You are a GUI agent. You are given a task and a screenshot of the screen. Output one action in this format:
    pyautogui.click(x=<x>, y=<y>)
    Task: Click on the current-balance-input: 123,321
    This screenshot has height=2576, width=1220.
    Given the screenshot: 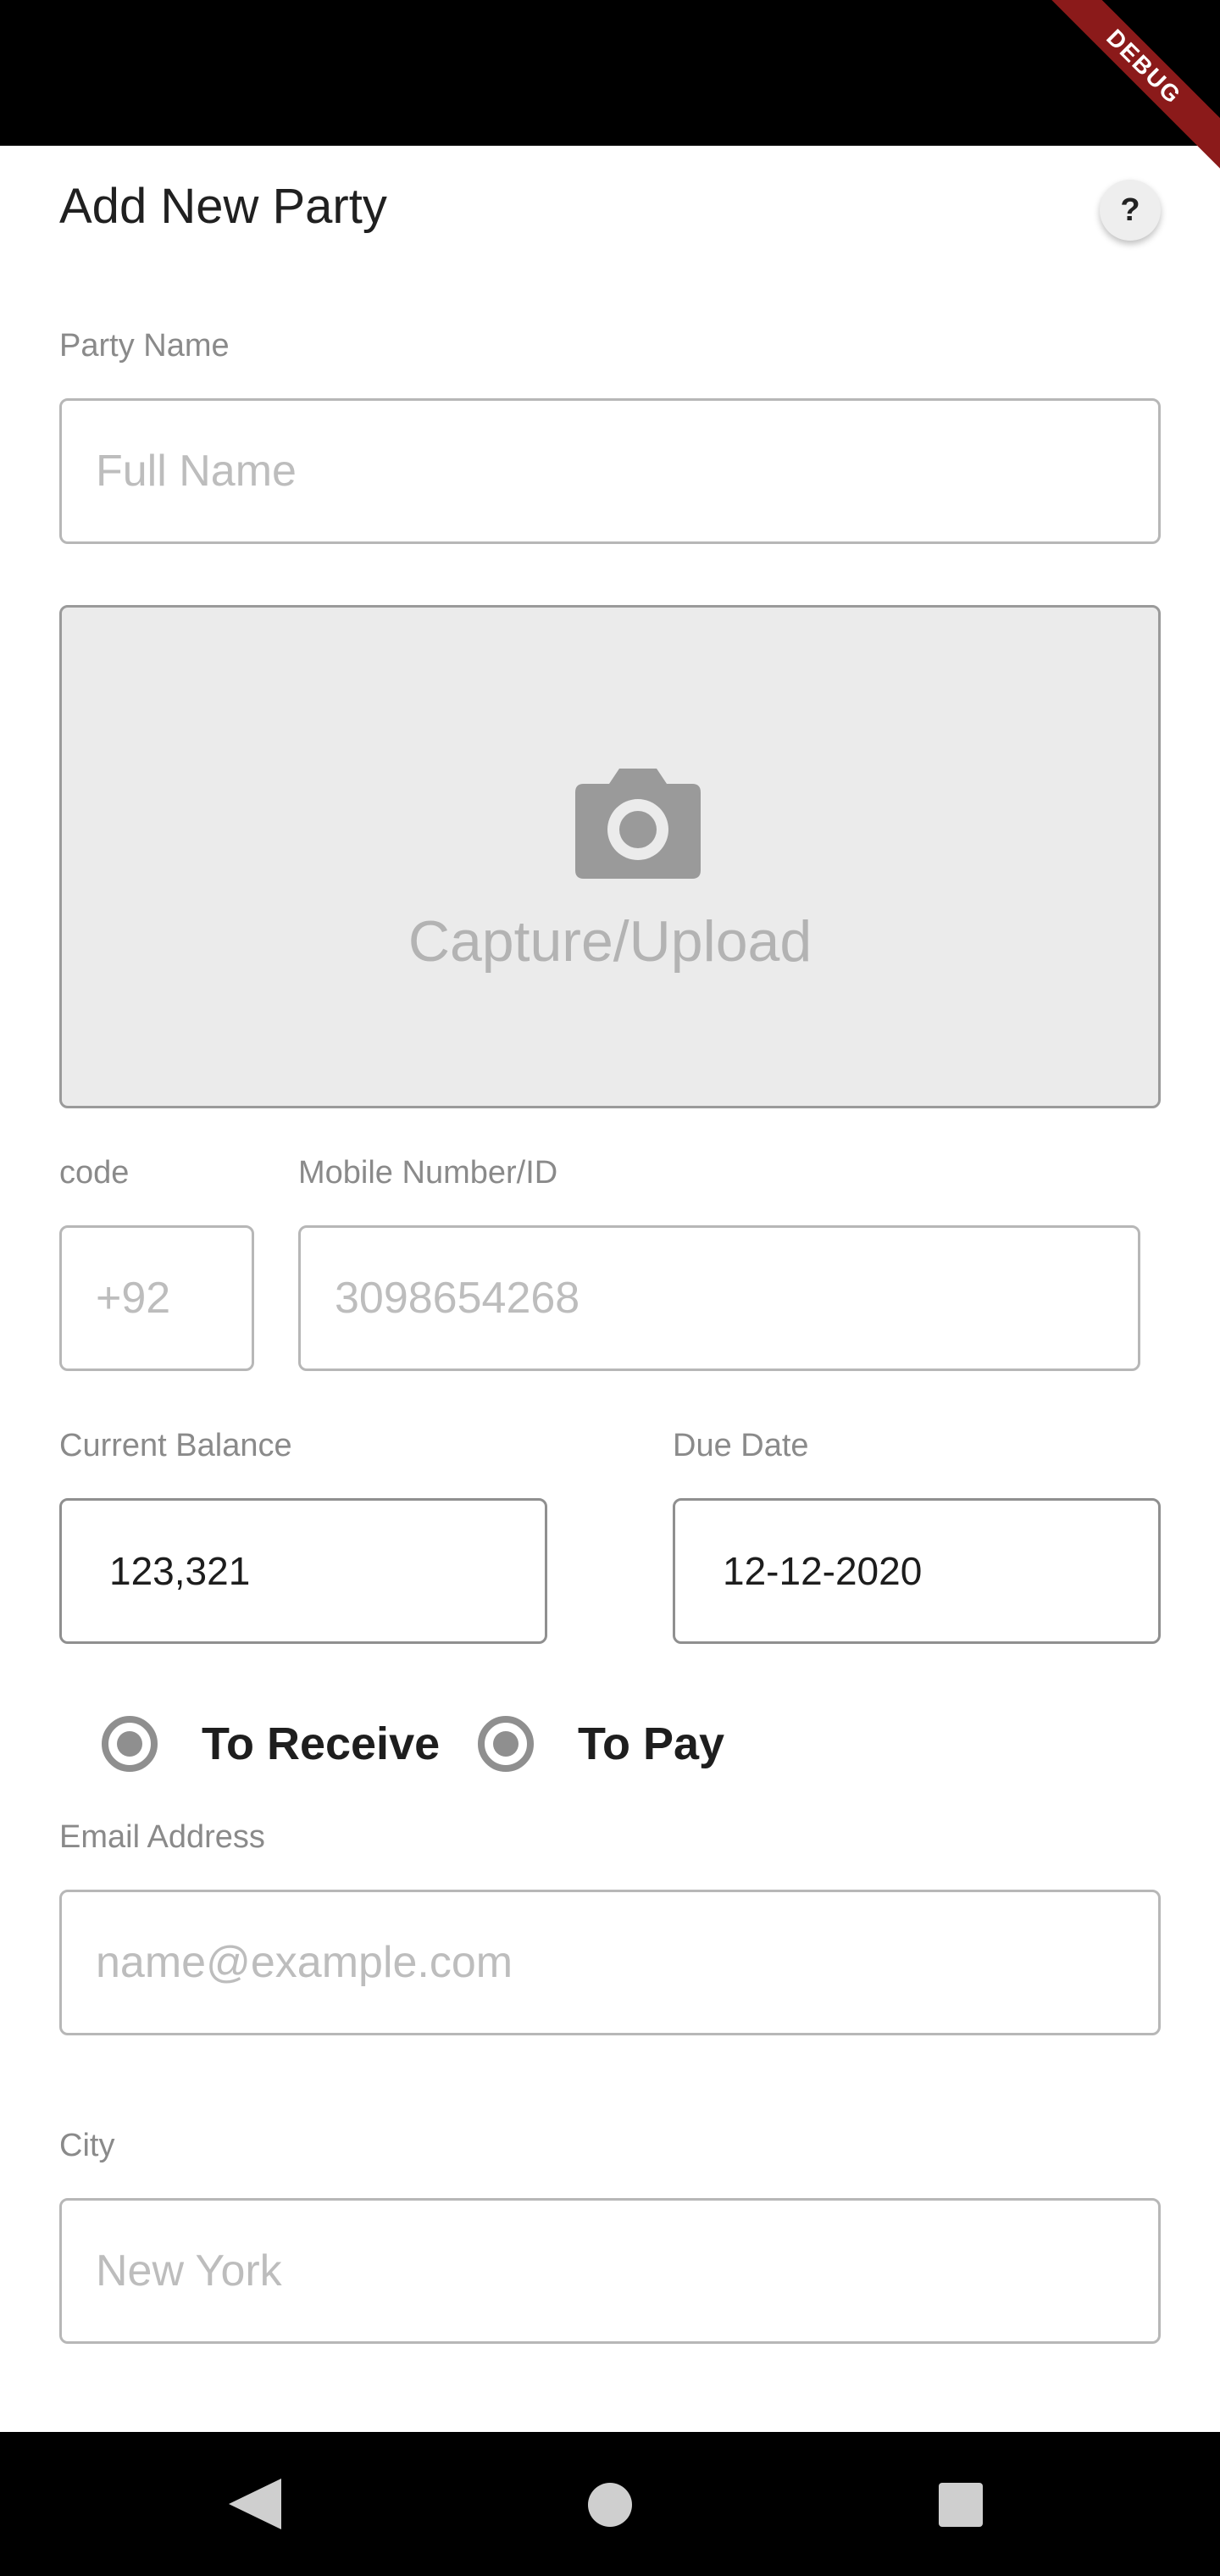 What is the action you would take?
    pyautogui.click(x=303, y=1571)
    